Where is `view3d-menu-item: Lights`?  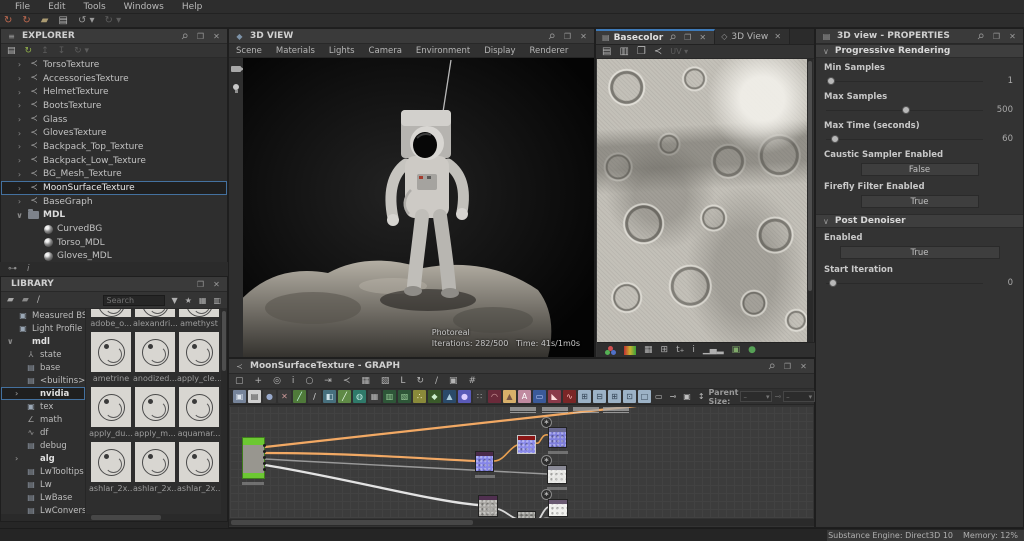 view3d-menu-item: Lights is located at coordinates (342, 51).